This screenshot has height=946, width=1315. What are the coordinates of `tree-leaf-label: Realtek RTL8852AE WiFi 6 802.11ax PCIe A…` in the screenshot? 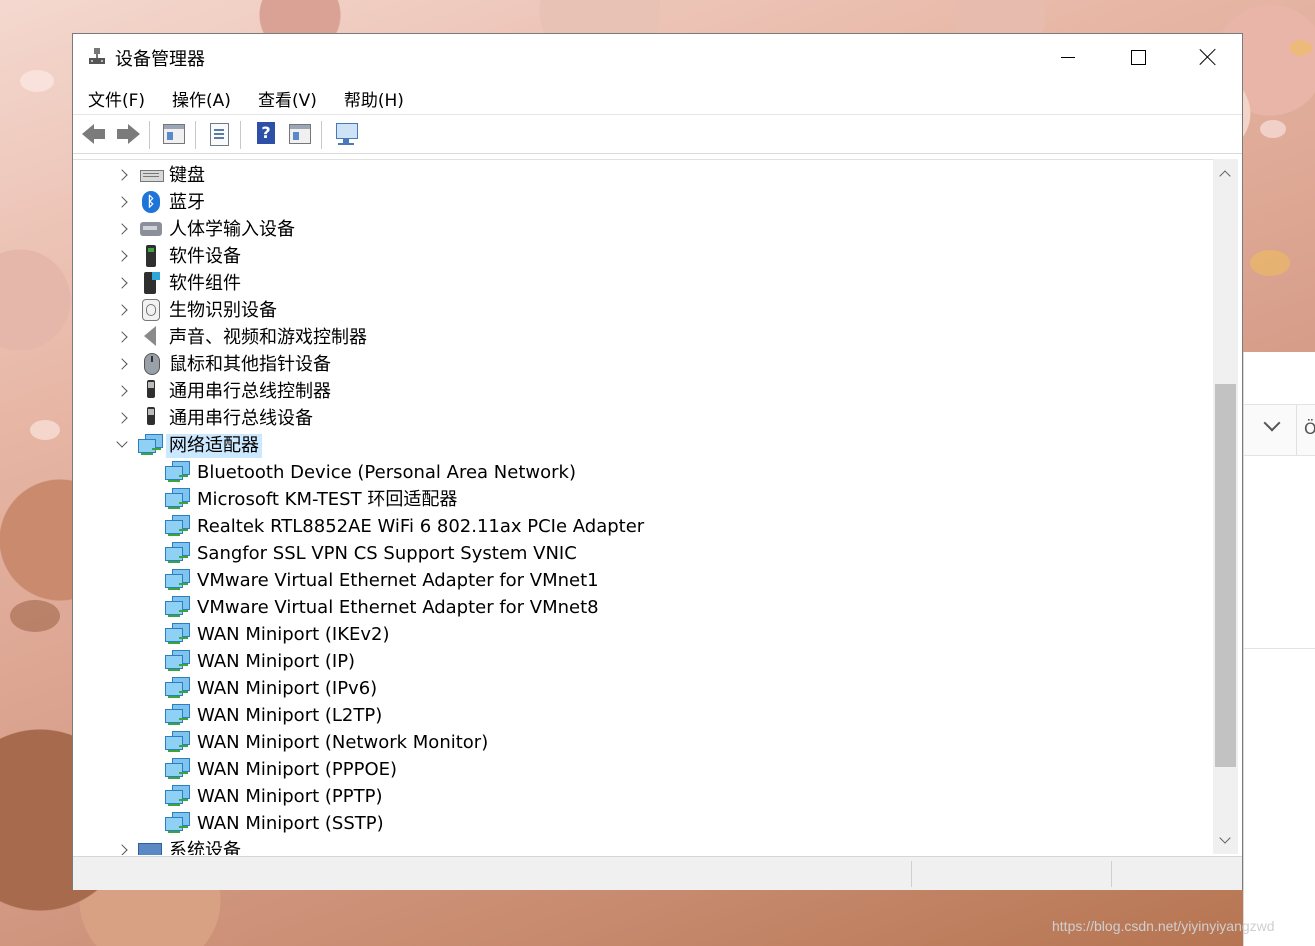 It's located at (421, 526).